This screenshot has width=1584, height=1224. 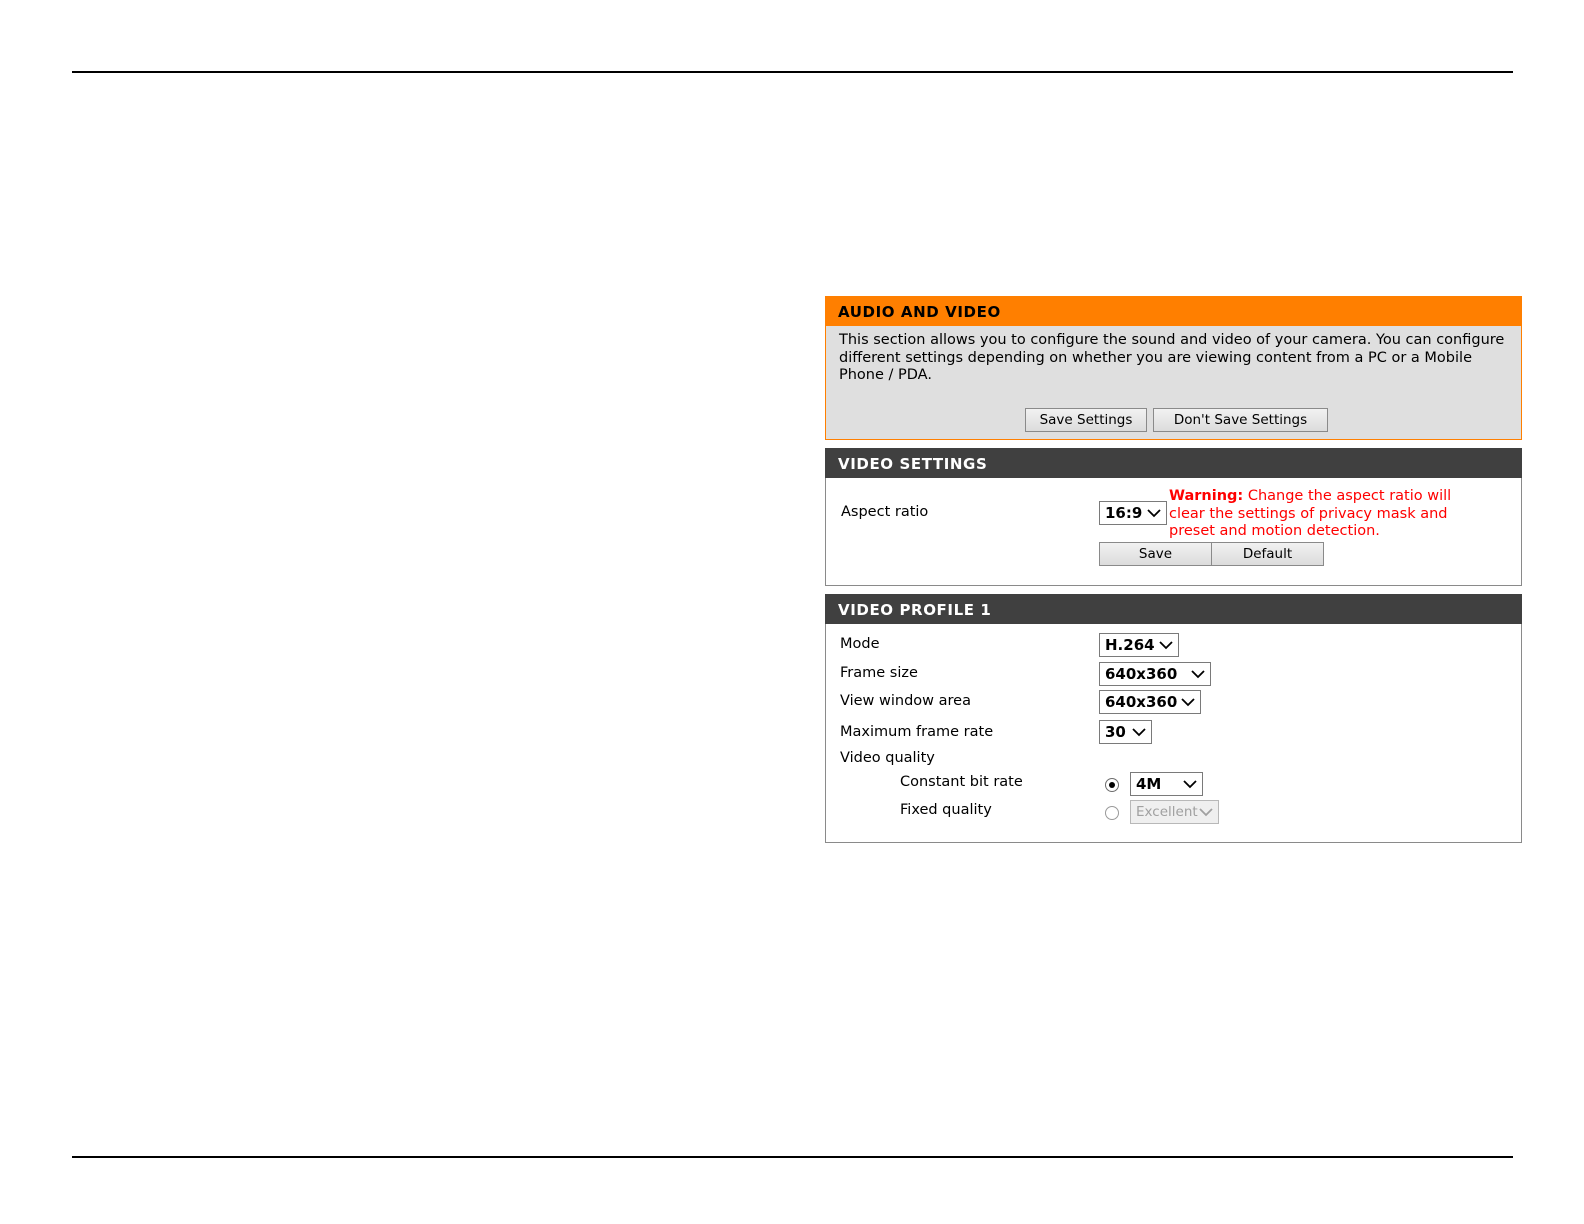 What do you see at coordinates (917, 732) in the screenshot?
I see `max-frame-rate-label: Maximum frame rate` at bounding box center [917, 732].